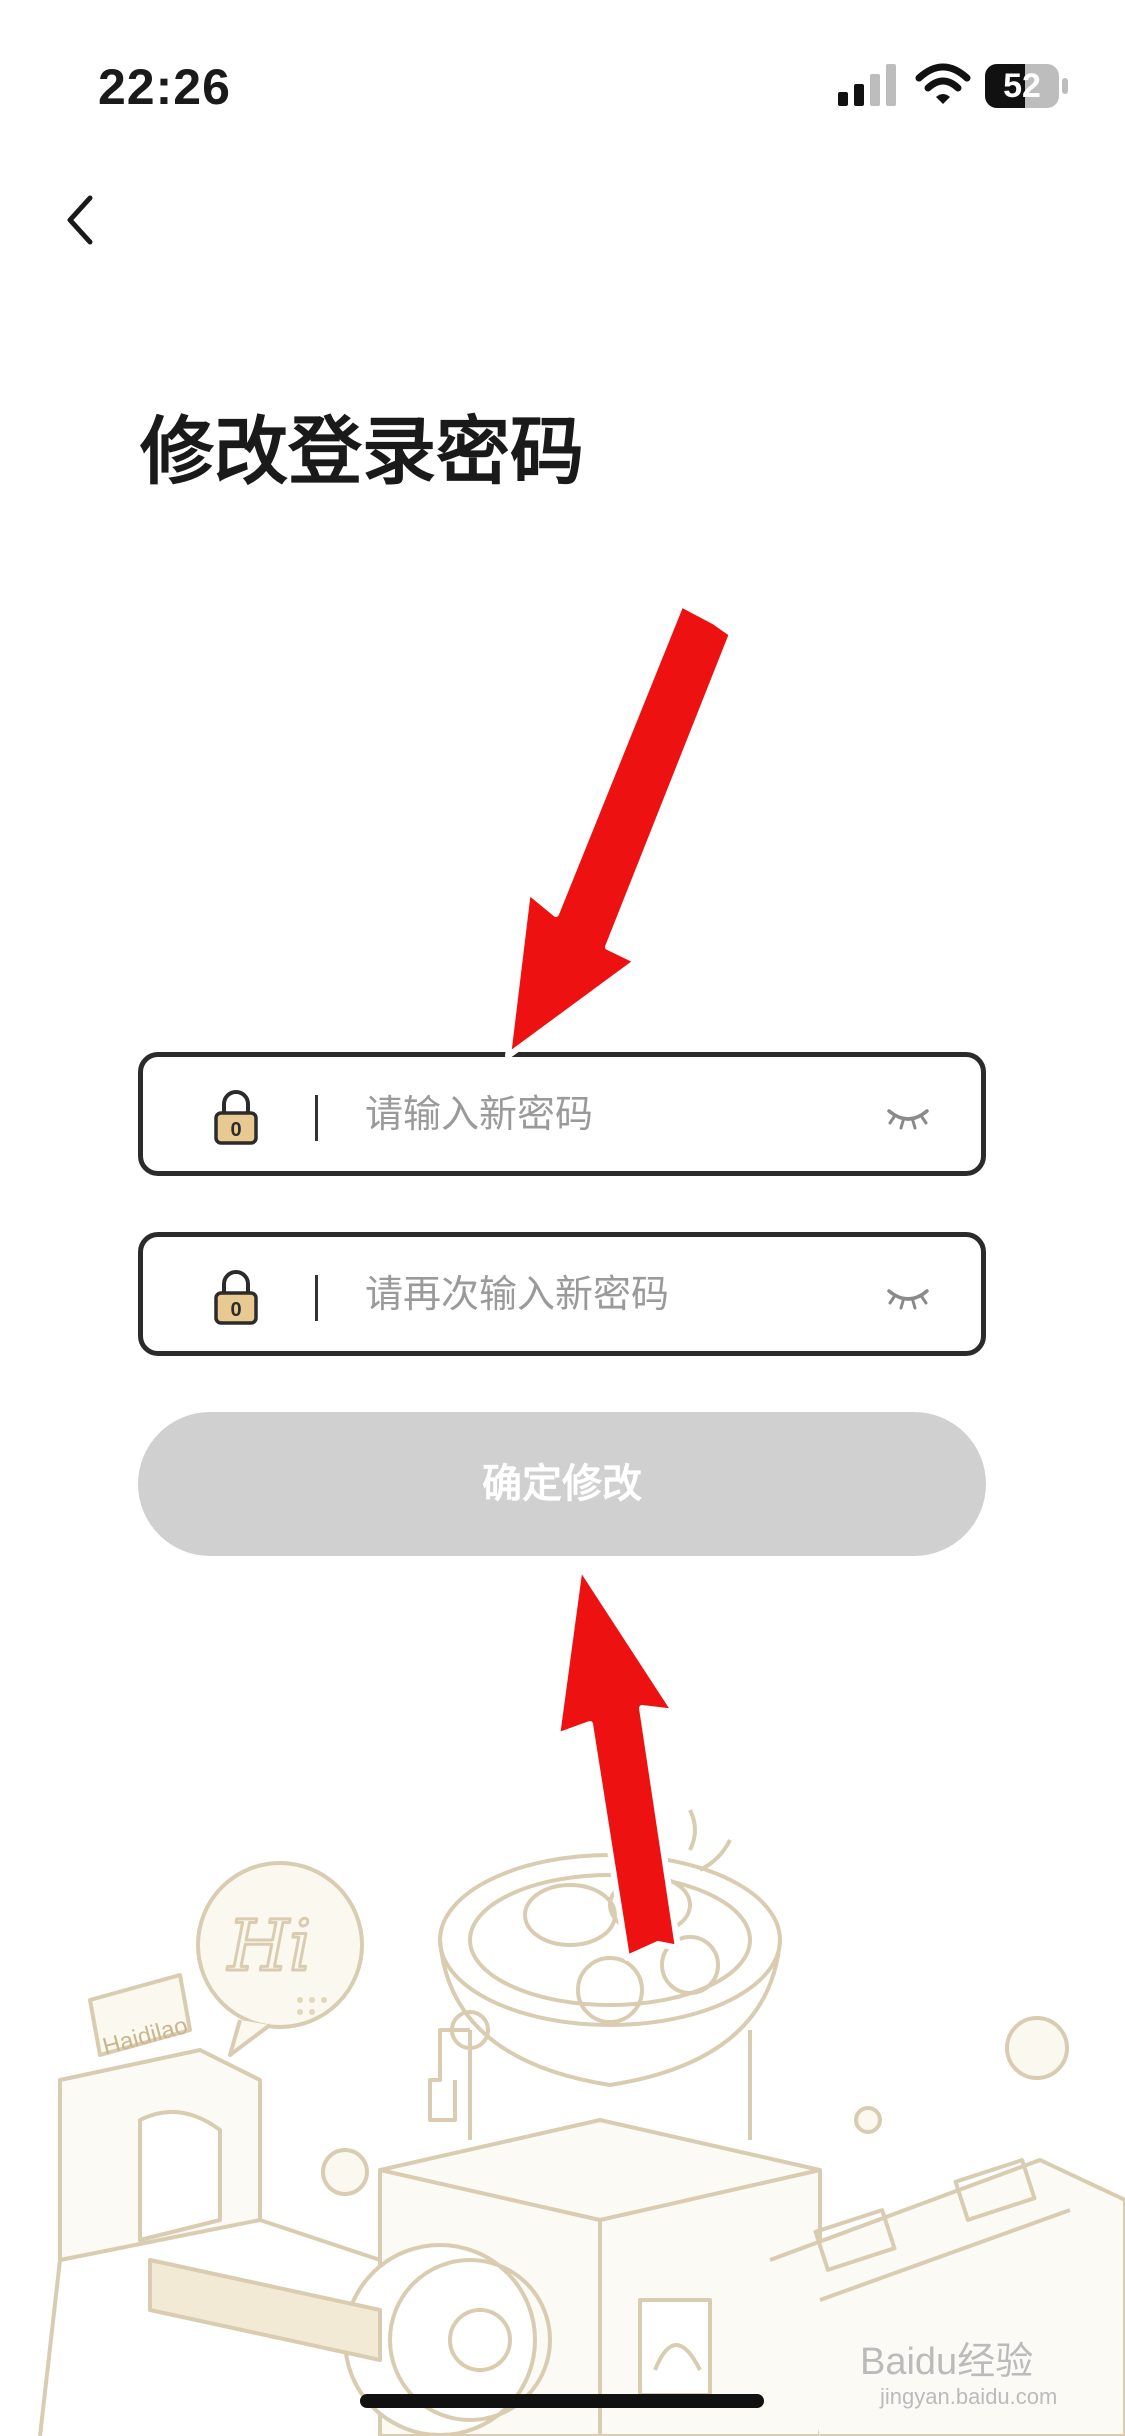 This screenshot has height=2436, width=1125. What do you see at coordinates (943, 83) in the screenshot?
I see `wifi-icon` at bounding box center [943, 83].